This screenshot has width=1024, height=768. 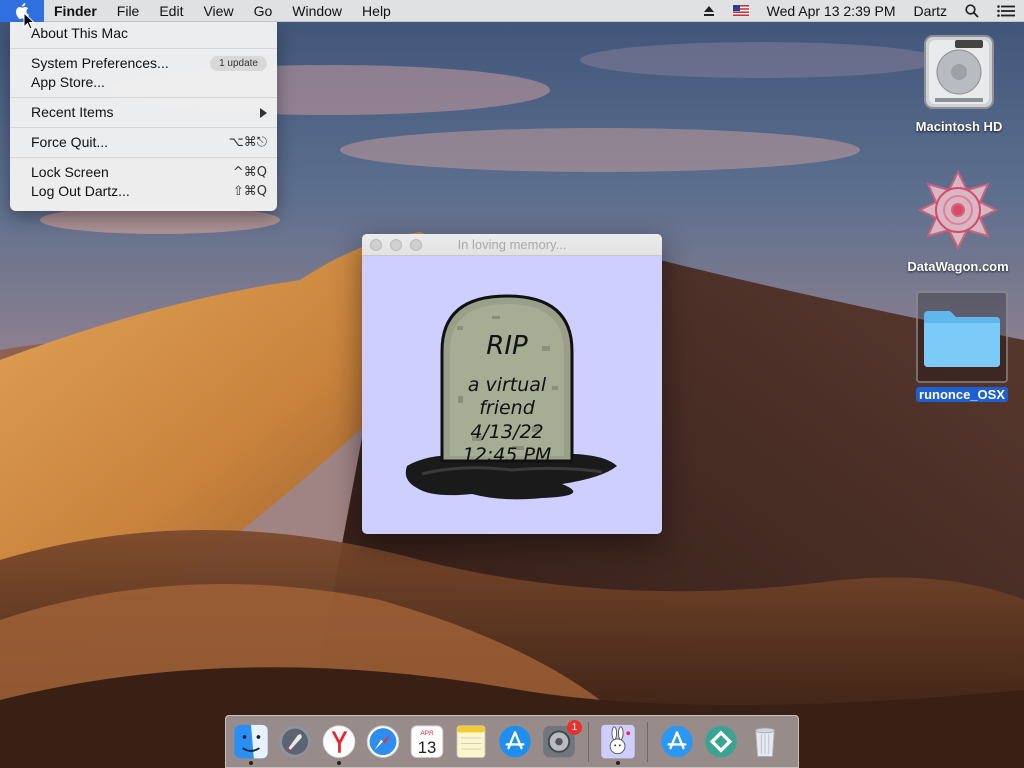 I want to click on trash-icon, so click(x=765, y=742).